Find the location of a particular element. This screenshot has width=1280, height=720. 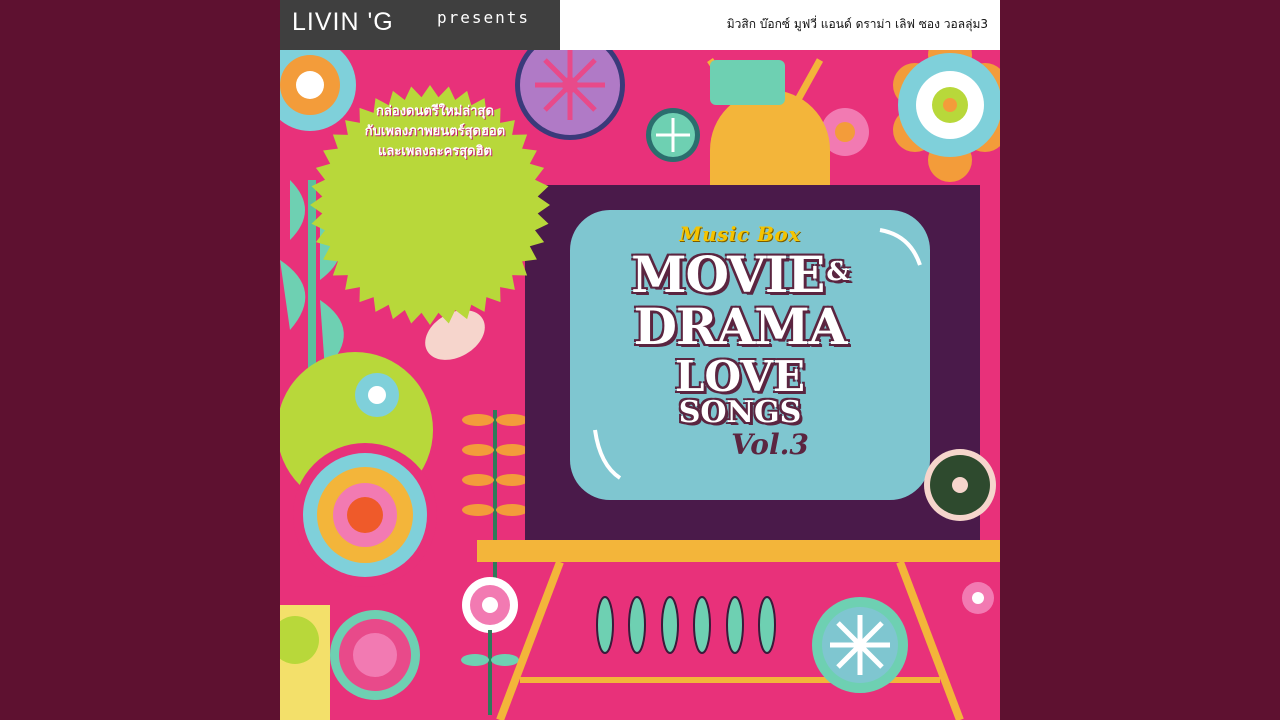

tv-antenna is located at coordinates (768, 121).